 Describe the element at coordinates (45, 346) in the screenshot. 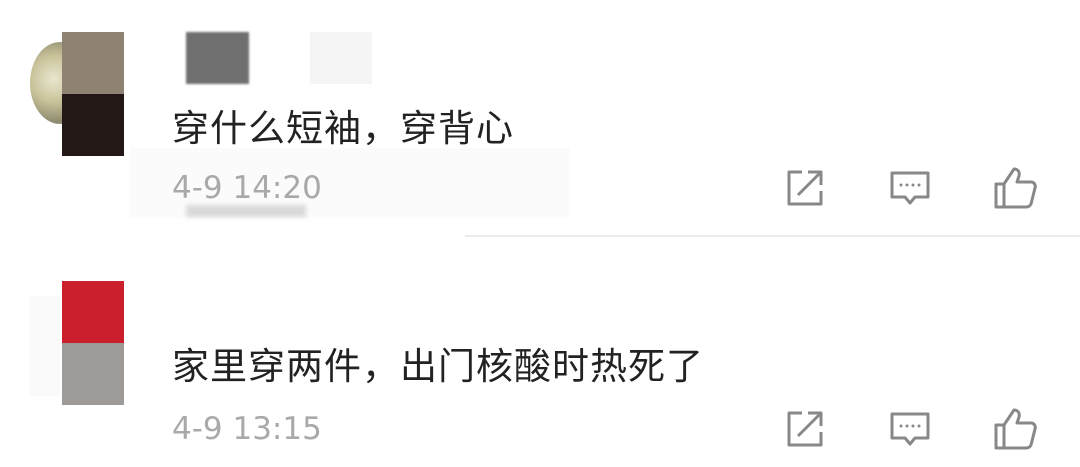

I see `redacted-blur-area` at that location.